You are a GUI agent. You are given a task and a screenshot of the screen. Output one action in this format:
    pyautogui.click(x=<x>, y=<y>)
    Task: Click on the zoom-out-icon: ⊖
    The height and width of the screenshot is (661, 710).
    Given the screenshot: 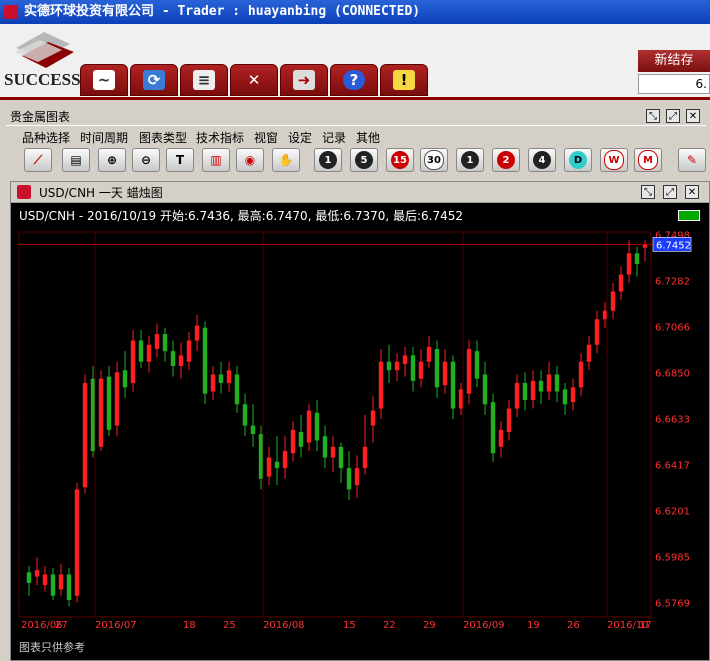 What is the action you would take?
    pyautogui.click(x=146, y=160)
    